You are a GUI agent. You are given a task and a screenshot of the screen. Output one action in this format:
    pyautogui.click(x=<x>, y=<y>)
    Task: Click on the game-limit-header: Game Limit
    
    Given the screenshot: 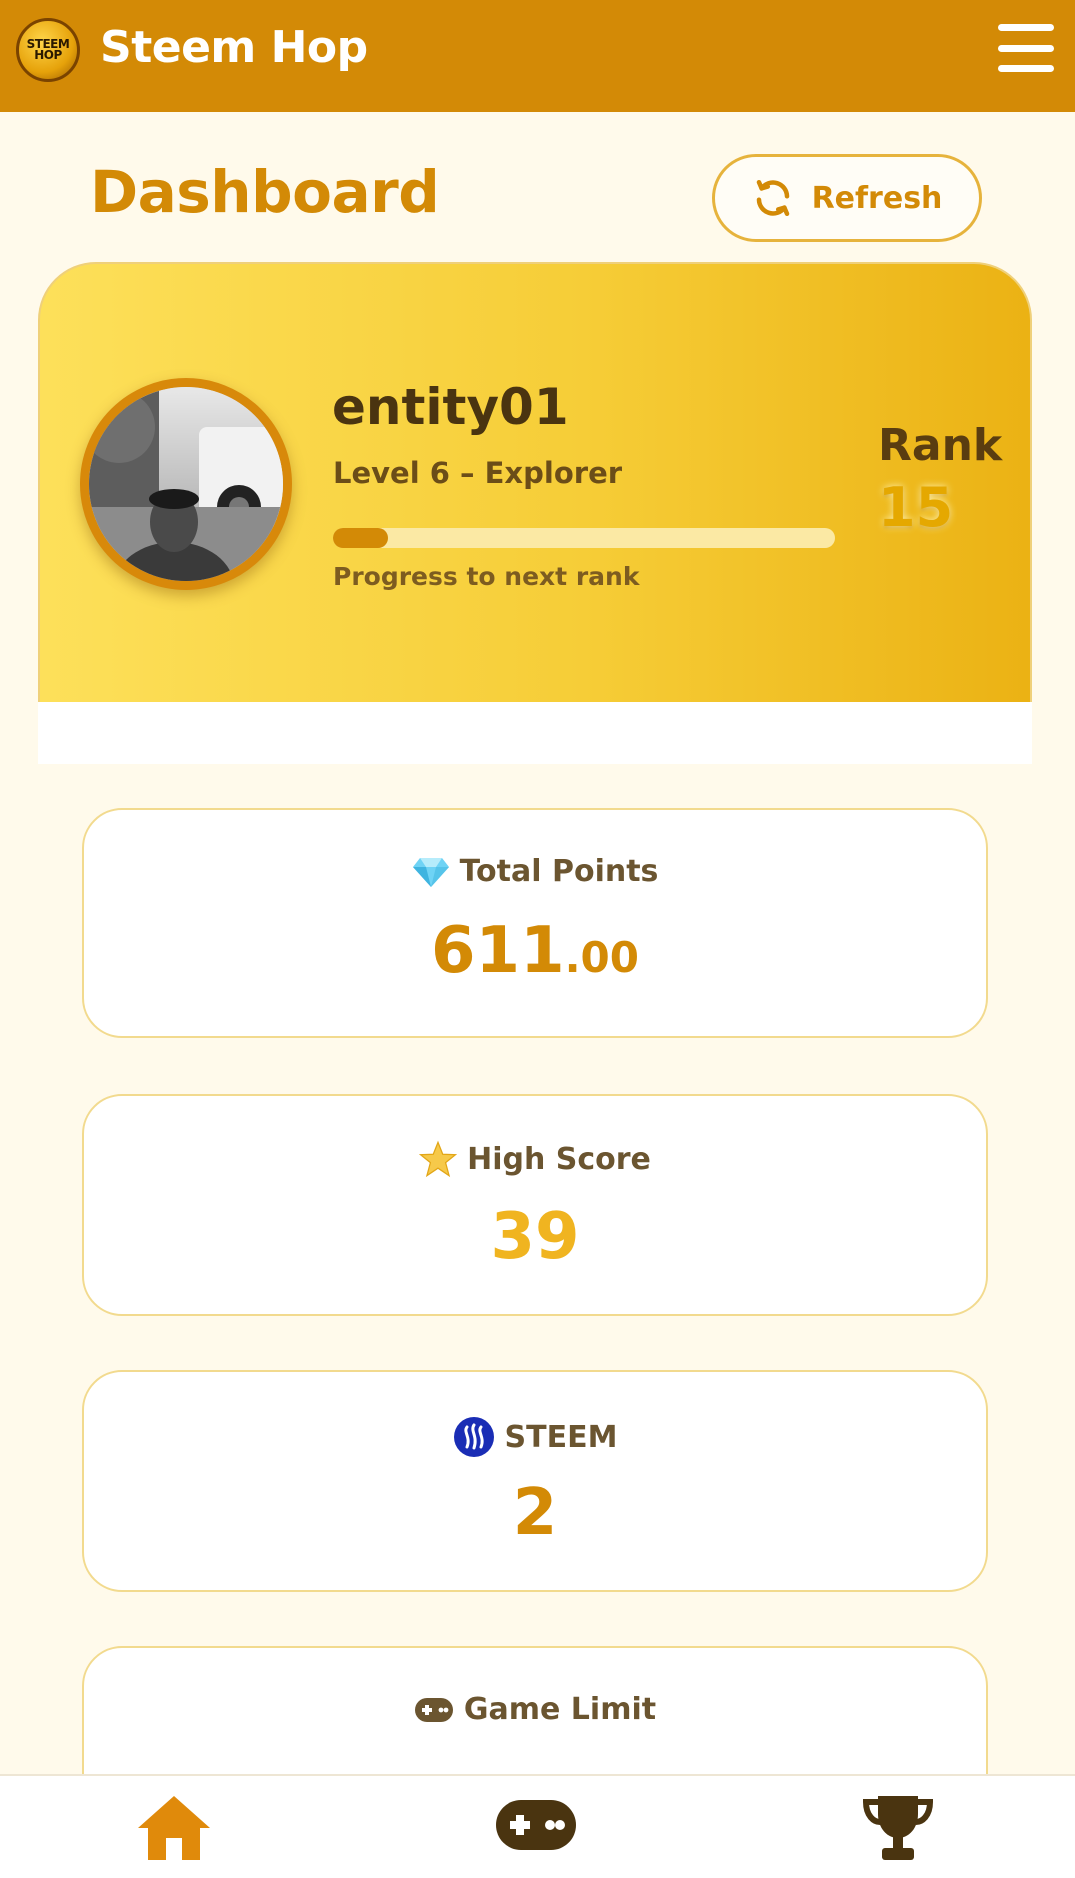 What is the action you would take?
    pyautogui.click(x=535, y=1709)
    